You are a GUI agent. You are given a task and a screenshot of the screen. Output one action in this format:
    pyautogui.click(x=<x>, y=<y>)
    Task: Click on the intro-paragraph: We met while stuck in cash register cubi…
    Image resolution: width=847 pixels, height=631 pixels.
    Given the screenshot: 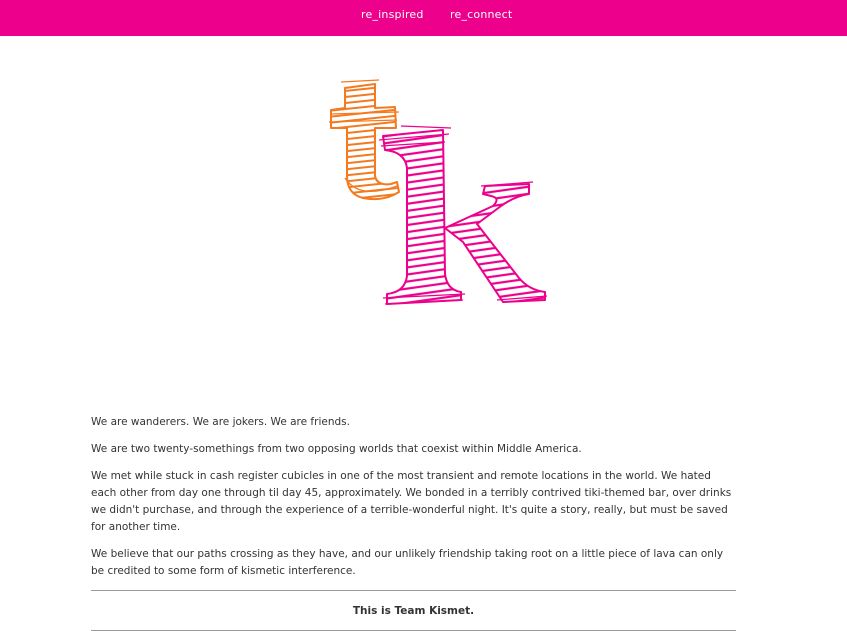 What is the action you would take?
    pyautogui.click(x=411, y=501)
    